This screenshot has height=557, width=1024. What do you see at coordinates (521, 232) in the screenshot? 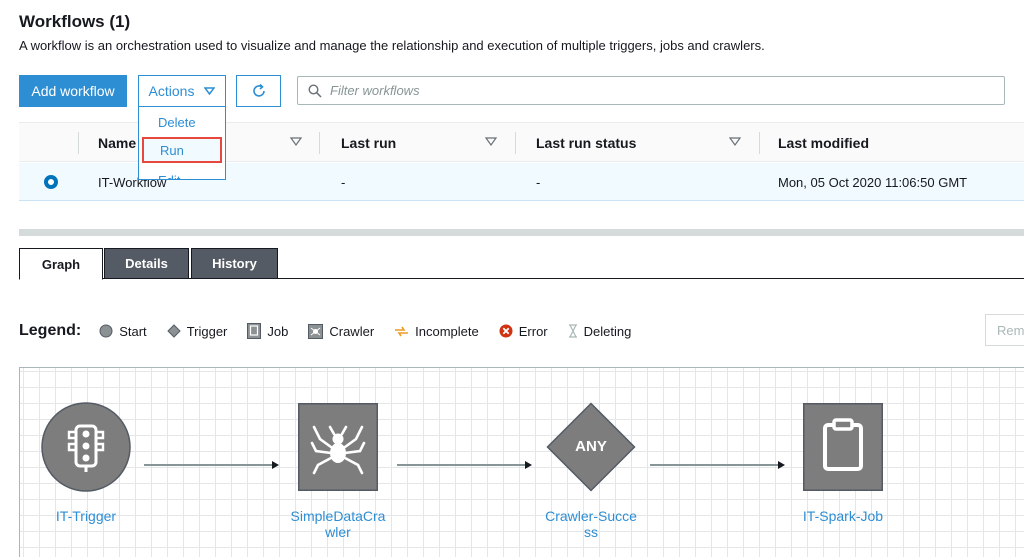
I see `split-panel-divider` at bounding box center [521, 232].